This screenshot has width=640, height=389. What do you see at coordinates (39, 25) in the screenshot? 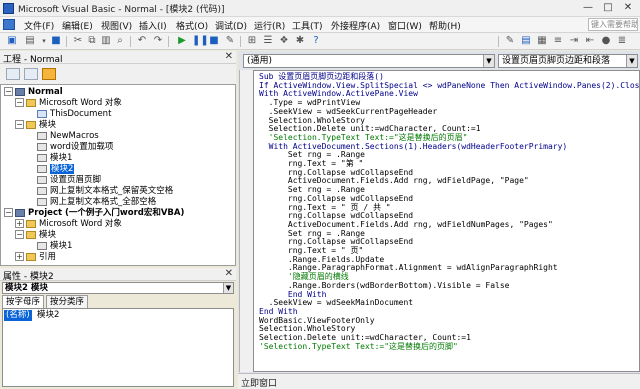
I see `menu-file: 文件(F)` at bounding box center [39, 25].